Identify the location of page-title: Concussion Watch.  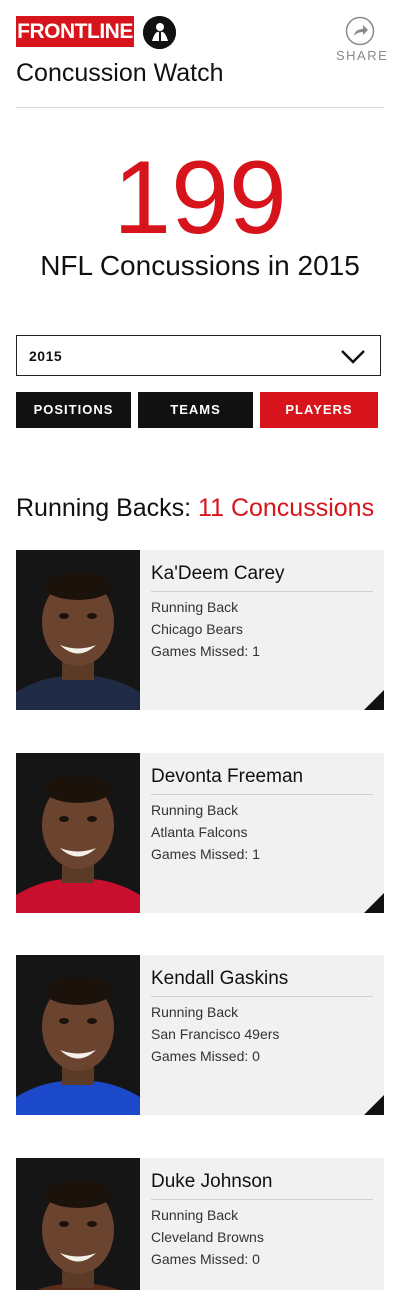
(120, 73).